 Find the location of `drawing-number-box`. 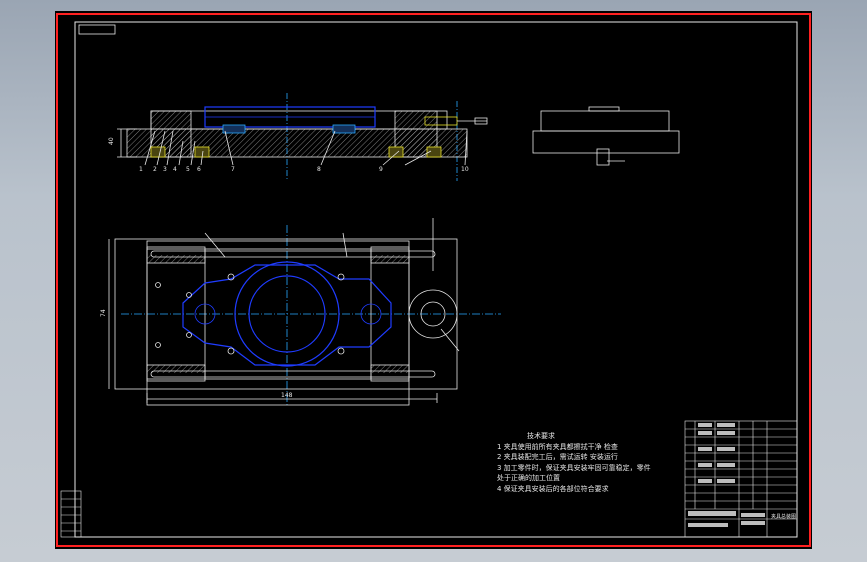

drawing-number-box is located at coordinates (97, 29).